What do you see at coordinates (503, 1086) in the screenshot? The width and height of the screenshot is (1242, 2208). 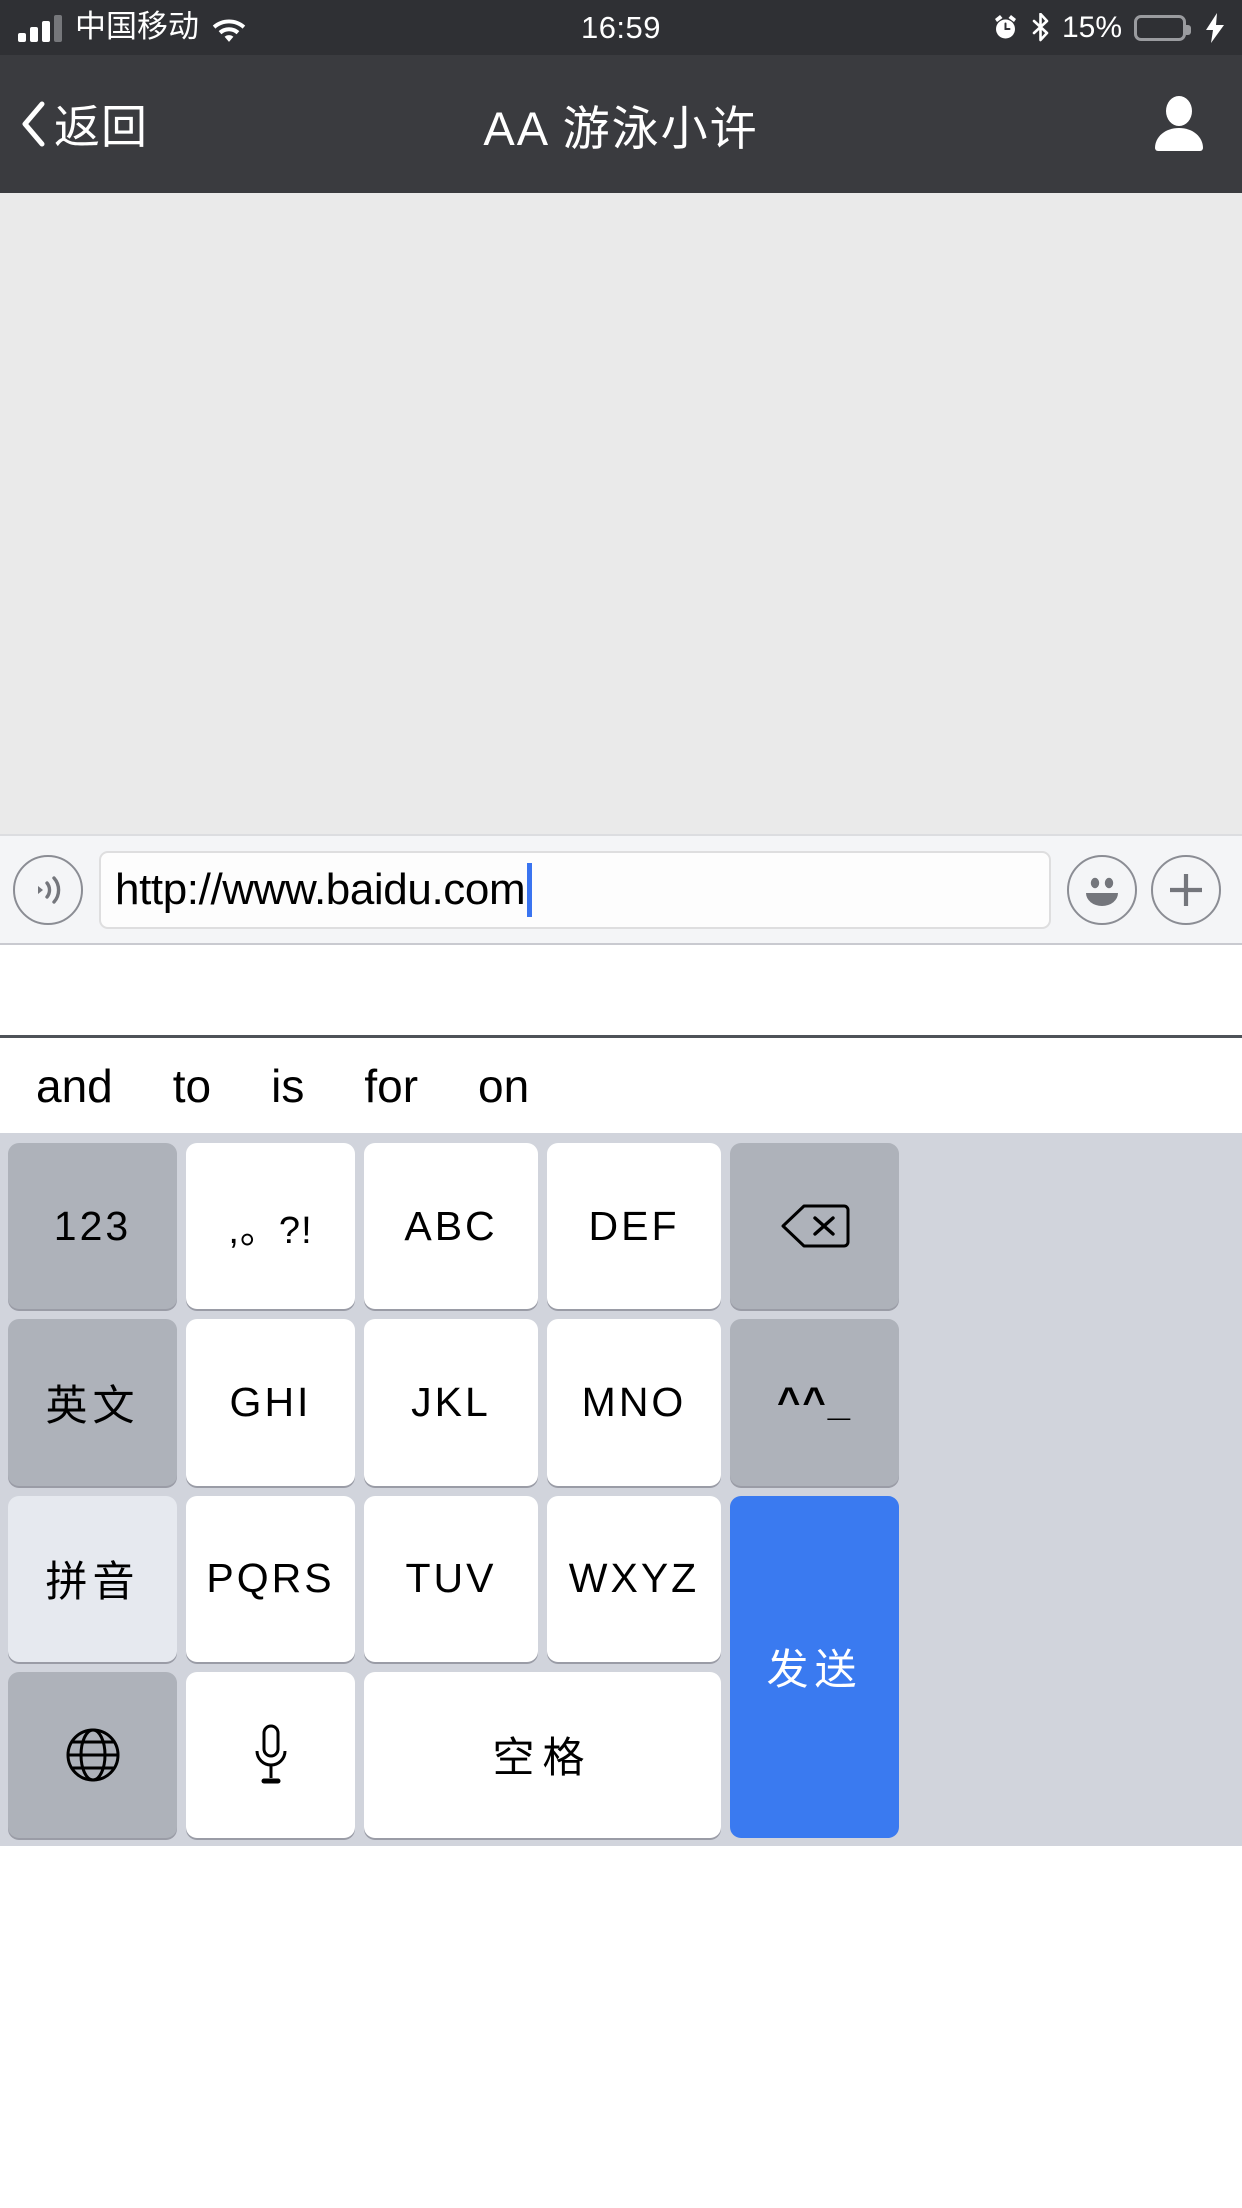 I see `suggestion-item: on` at bounding box center [503, 1086].